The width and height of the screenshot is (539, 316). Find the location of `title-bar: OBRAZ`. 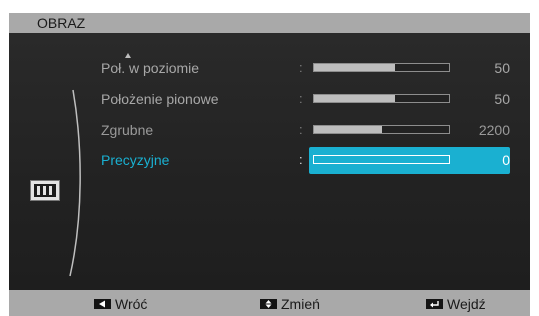

title-bar: OBRAZ is located at coordinates (269, 23).